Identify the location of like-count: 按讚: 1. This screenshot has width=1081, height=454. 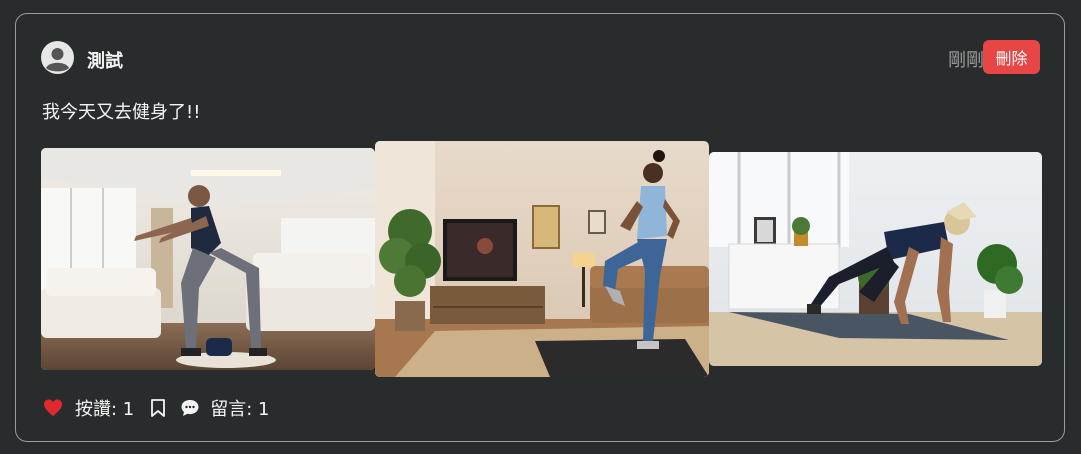
(105, 409).